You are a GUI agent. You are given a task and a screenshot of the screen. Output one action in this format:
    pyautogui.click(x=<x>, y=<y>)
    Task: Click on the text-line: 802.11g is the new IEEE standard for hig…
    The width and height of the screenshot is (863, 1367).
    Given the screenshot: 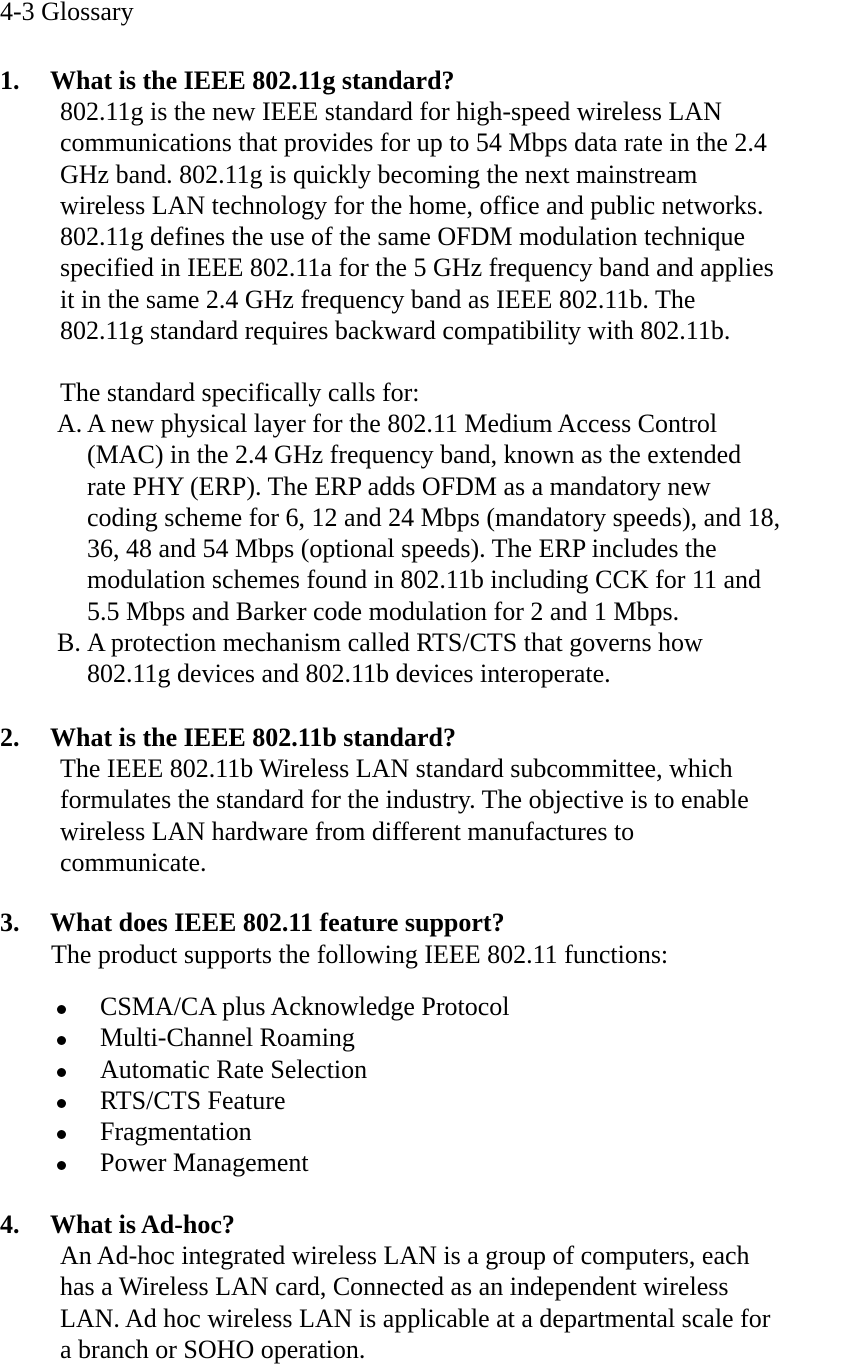 What is the action you would take?
    pyautogui.click(x=391, y=111)
    